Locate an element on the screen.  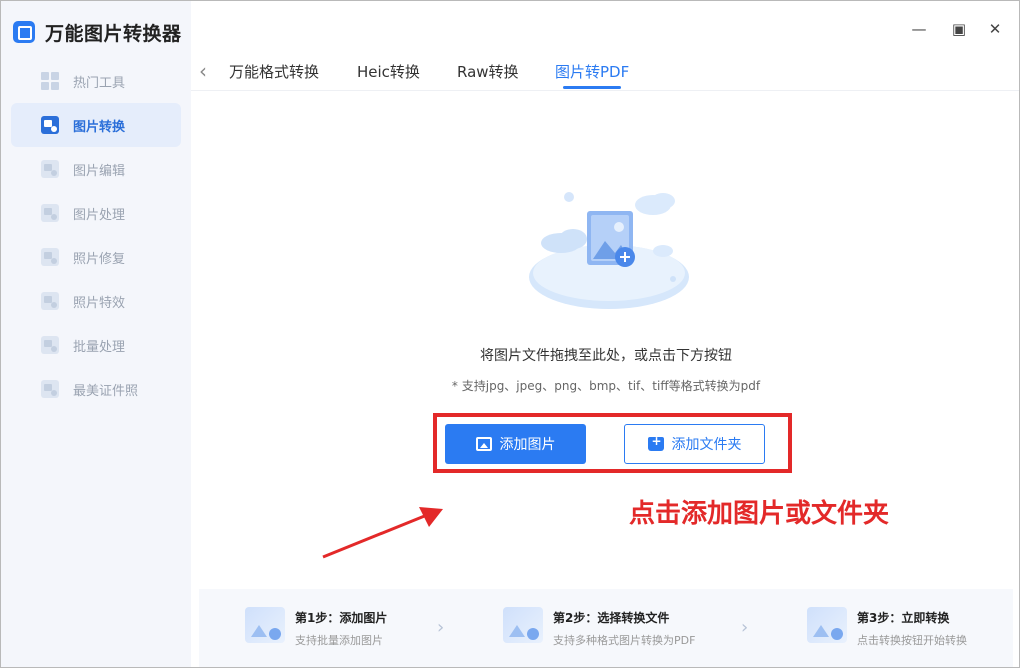
step-desc: 点击转换按钮开始转换 is located at coordinates (912, 640).